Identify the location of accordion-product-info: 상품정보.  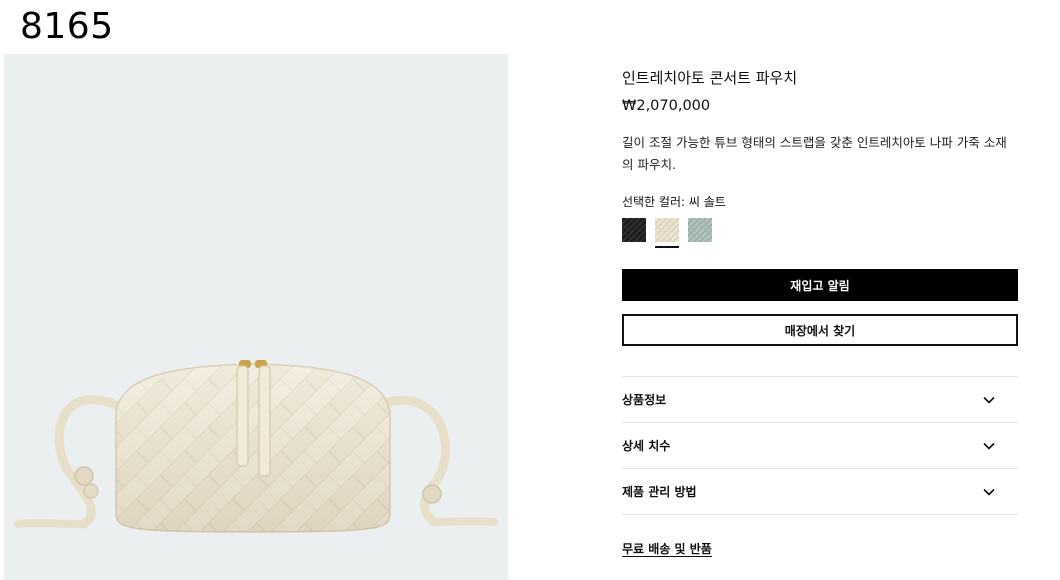
(820, 400).